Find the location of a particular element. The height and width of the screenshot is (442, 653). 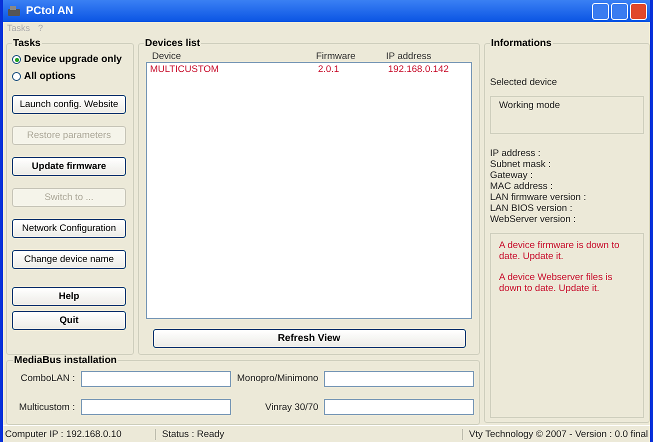

panel-title: Devices list is located at coordinates (173, 43).